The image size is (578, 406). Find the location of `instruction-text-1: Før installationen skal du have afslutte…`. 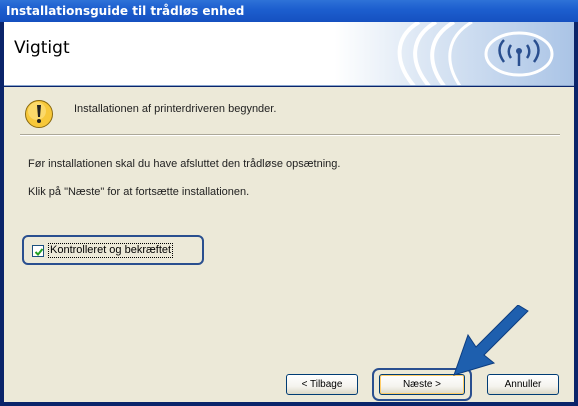

instruction-text-1: Før installationen skal du have afslutte… is located at coordinates (184, 164).